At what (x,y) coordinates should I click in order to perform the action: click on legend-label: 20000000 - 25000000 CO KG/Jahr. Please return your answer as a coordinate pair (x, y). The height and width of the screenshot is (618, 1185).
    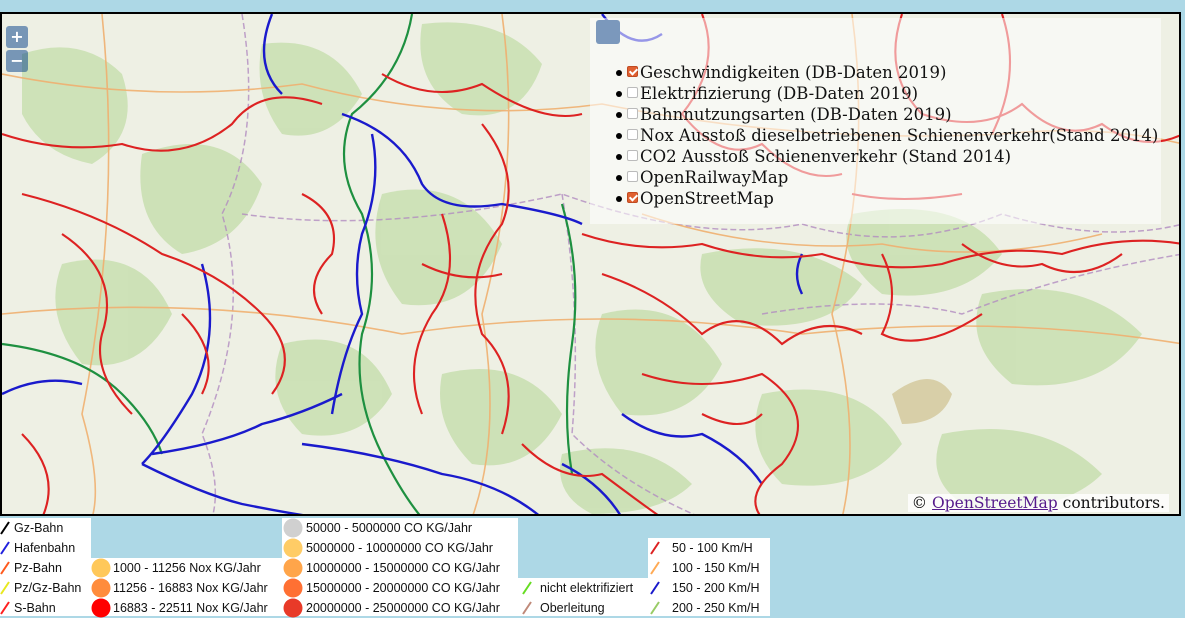
    Looking at the image, I should click on (403, 608).